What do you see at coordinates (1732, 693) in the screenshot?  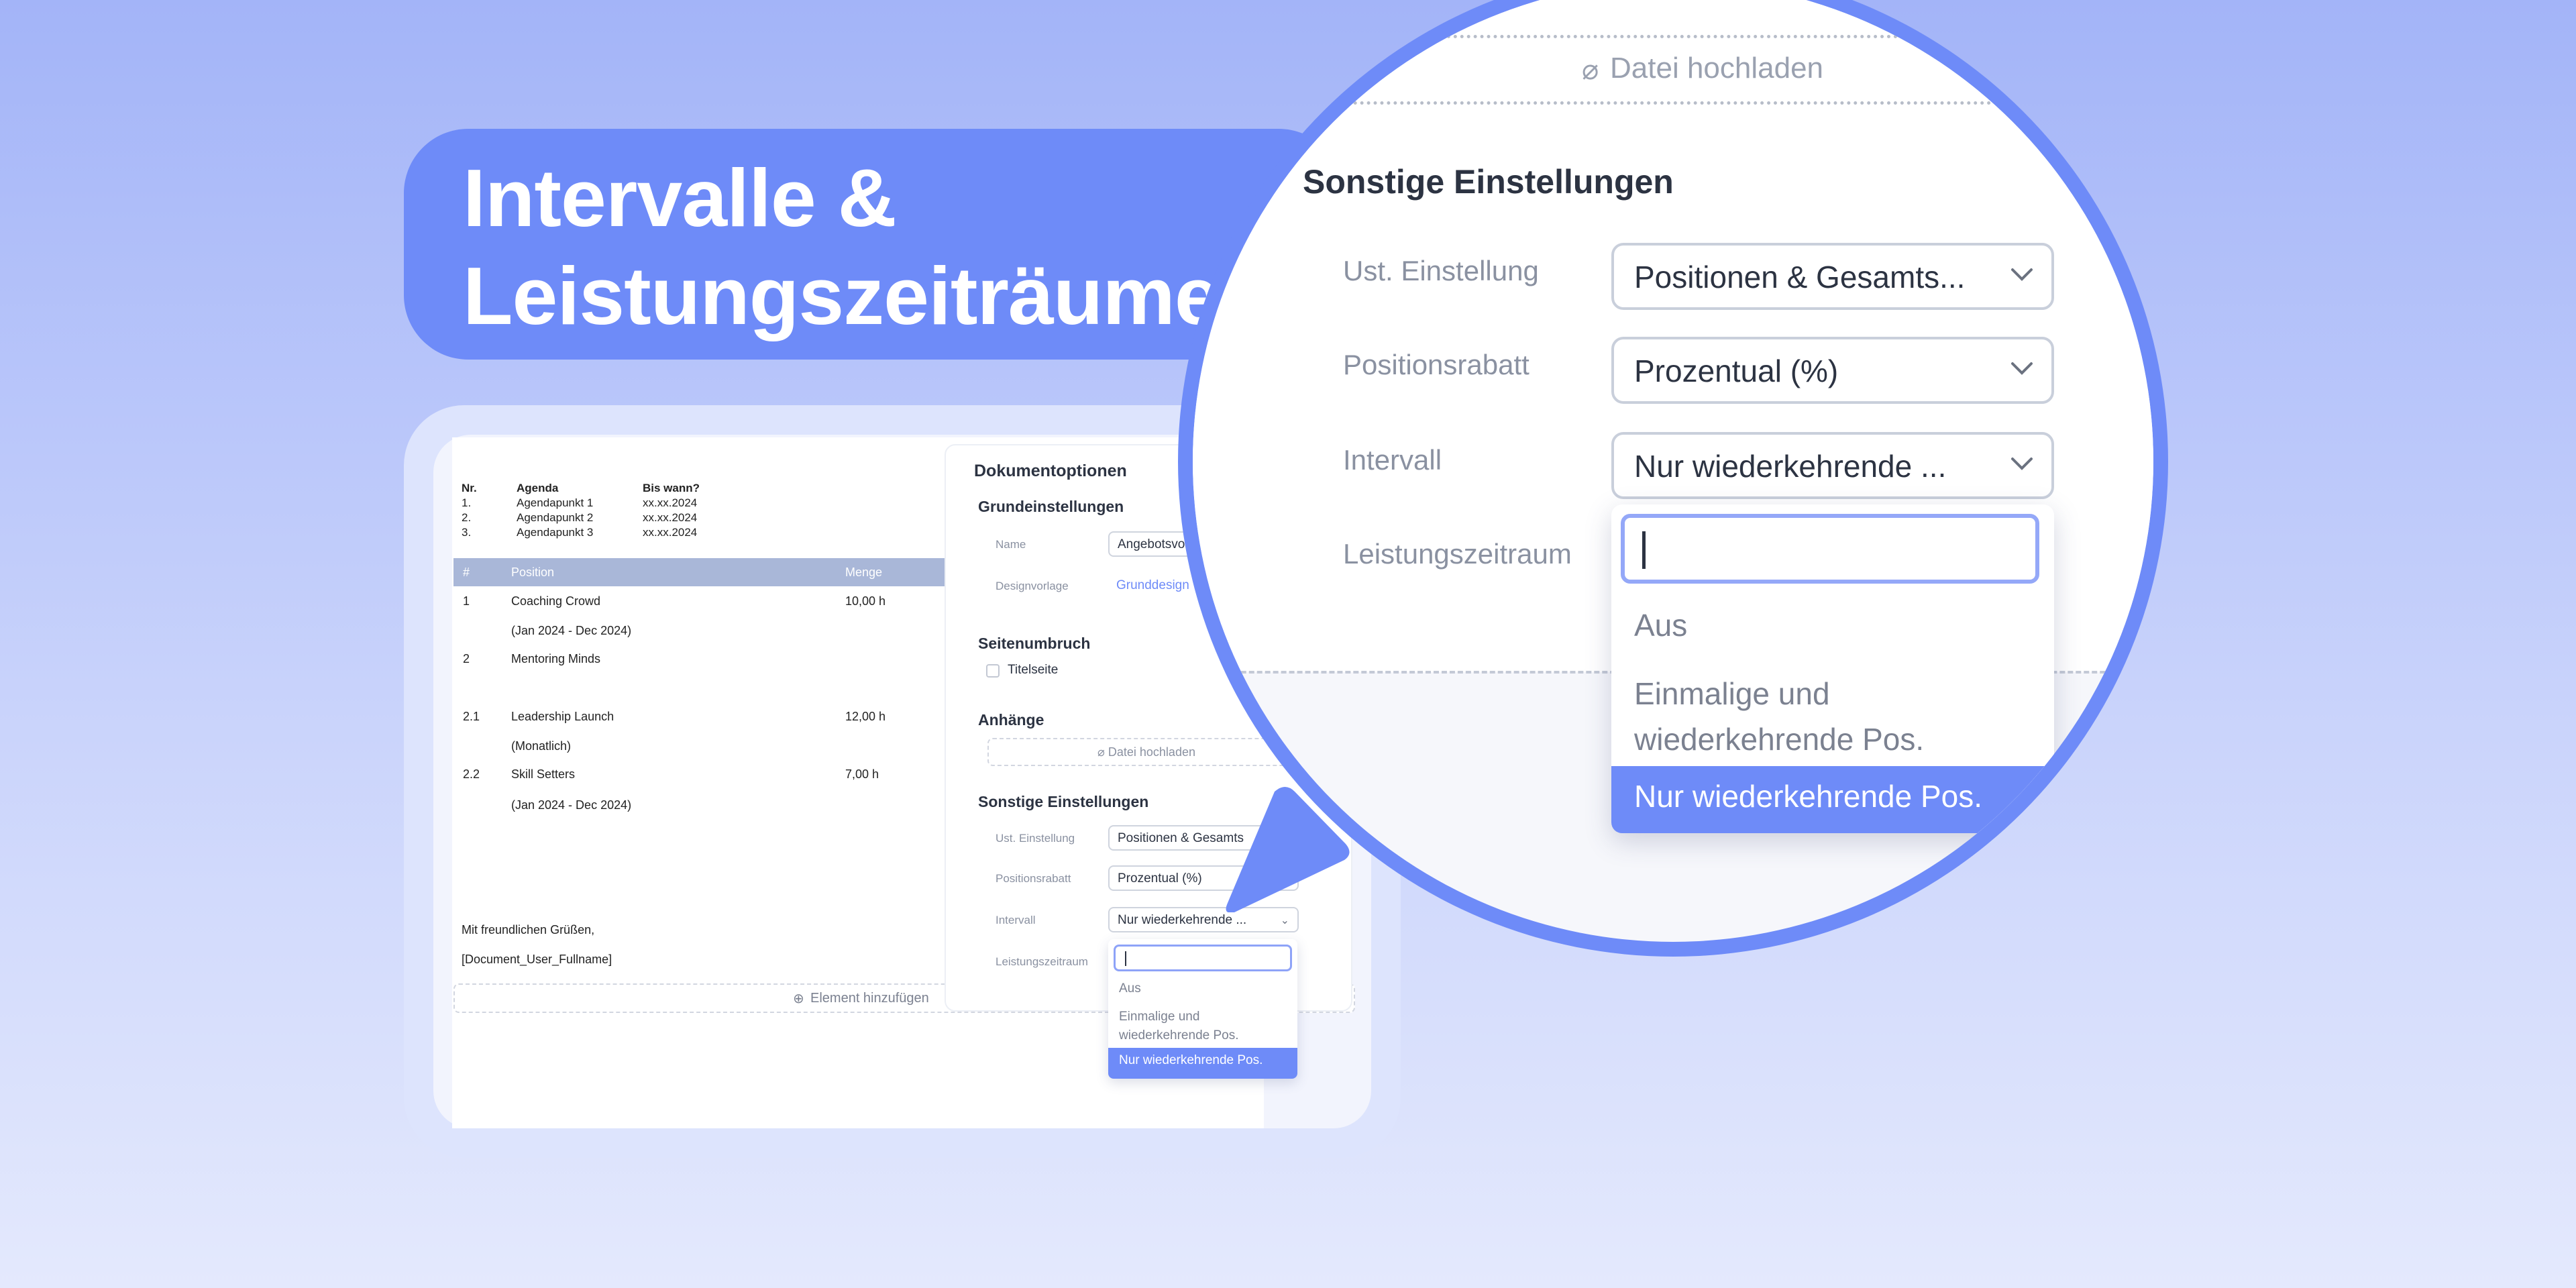 I see `magnified-option-once-line1: Einmalige und` at bounding box center [1732, 693].